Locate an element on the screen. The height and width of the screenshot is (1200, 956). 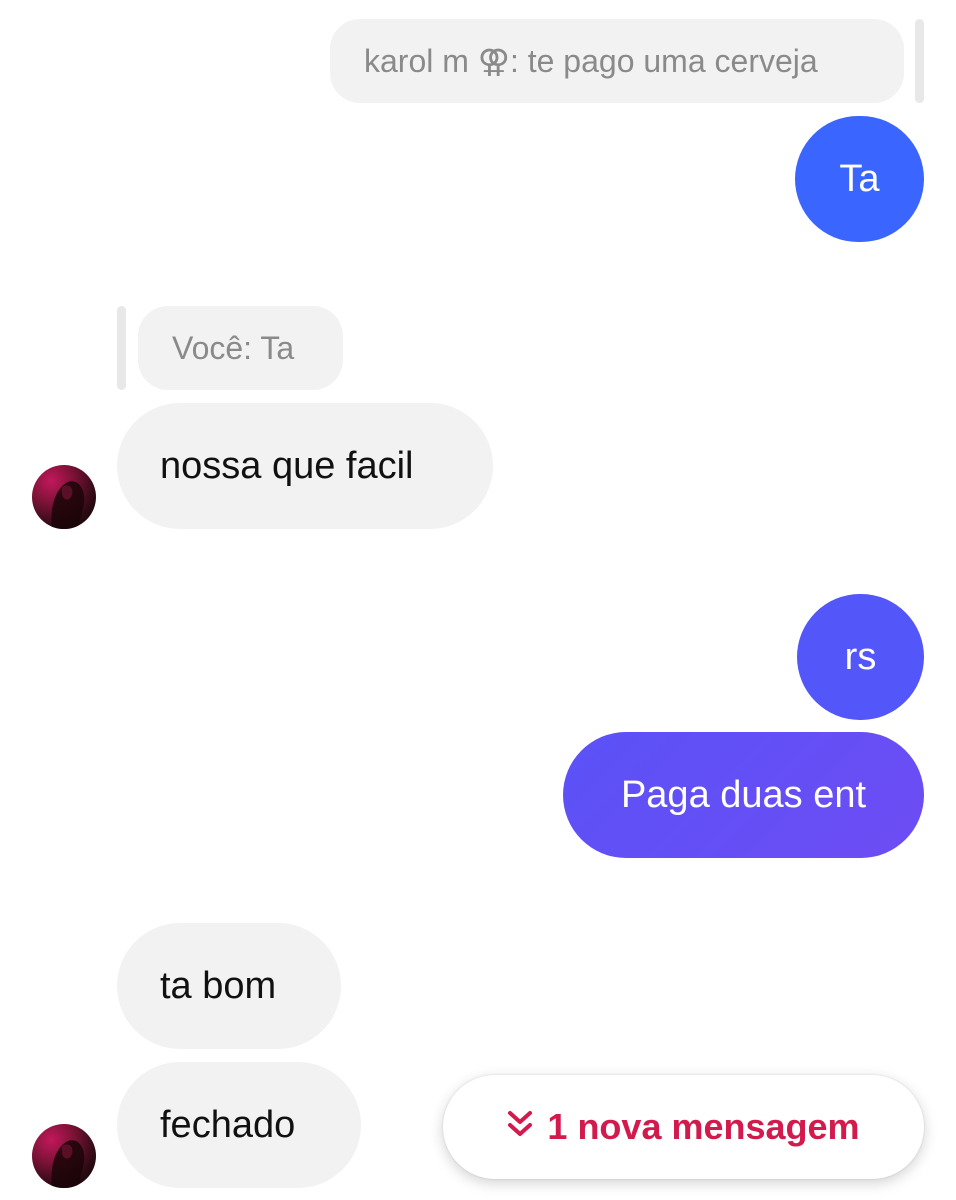
reply-quote: Você: Ta is located at coordinates (240, 348).